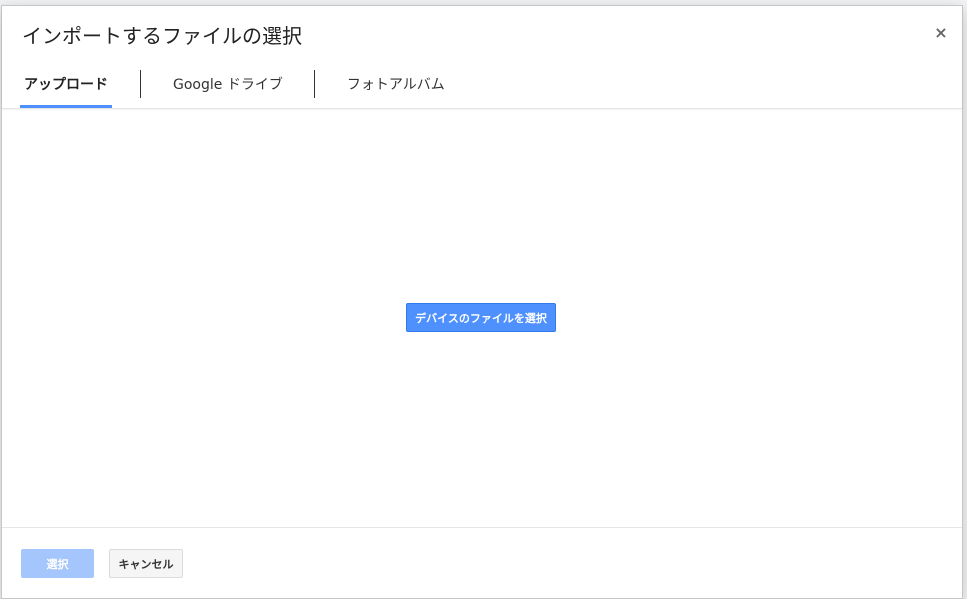 Image resolution: width=967 pixels, height=599 pixels. I want to click on cancel-button: キャンセル, so click(146, 563).